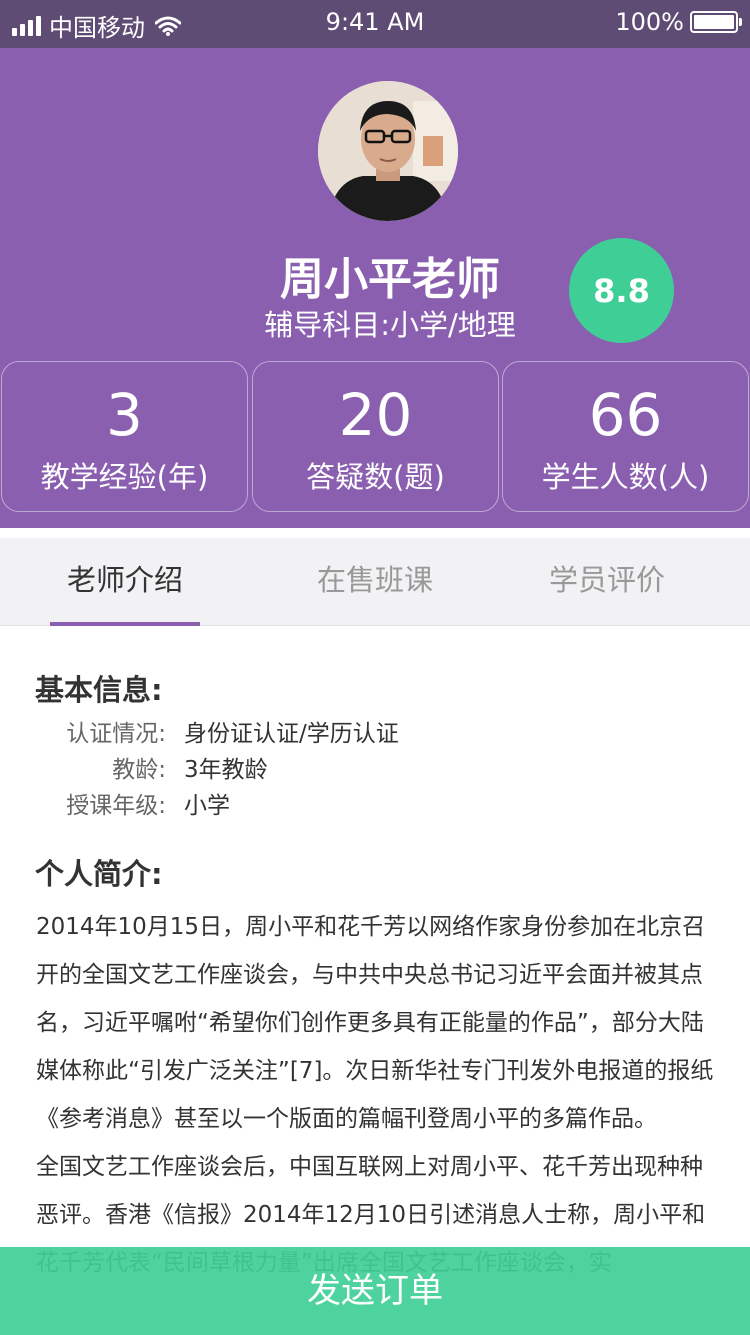 This screenshot has width=750, height=1335. I want to click on avatar-portrait, so click(388, 151).